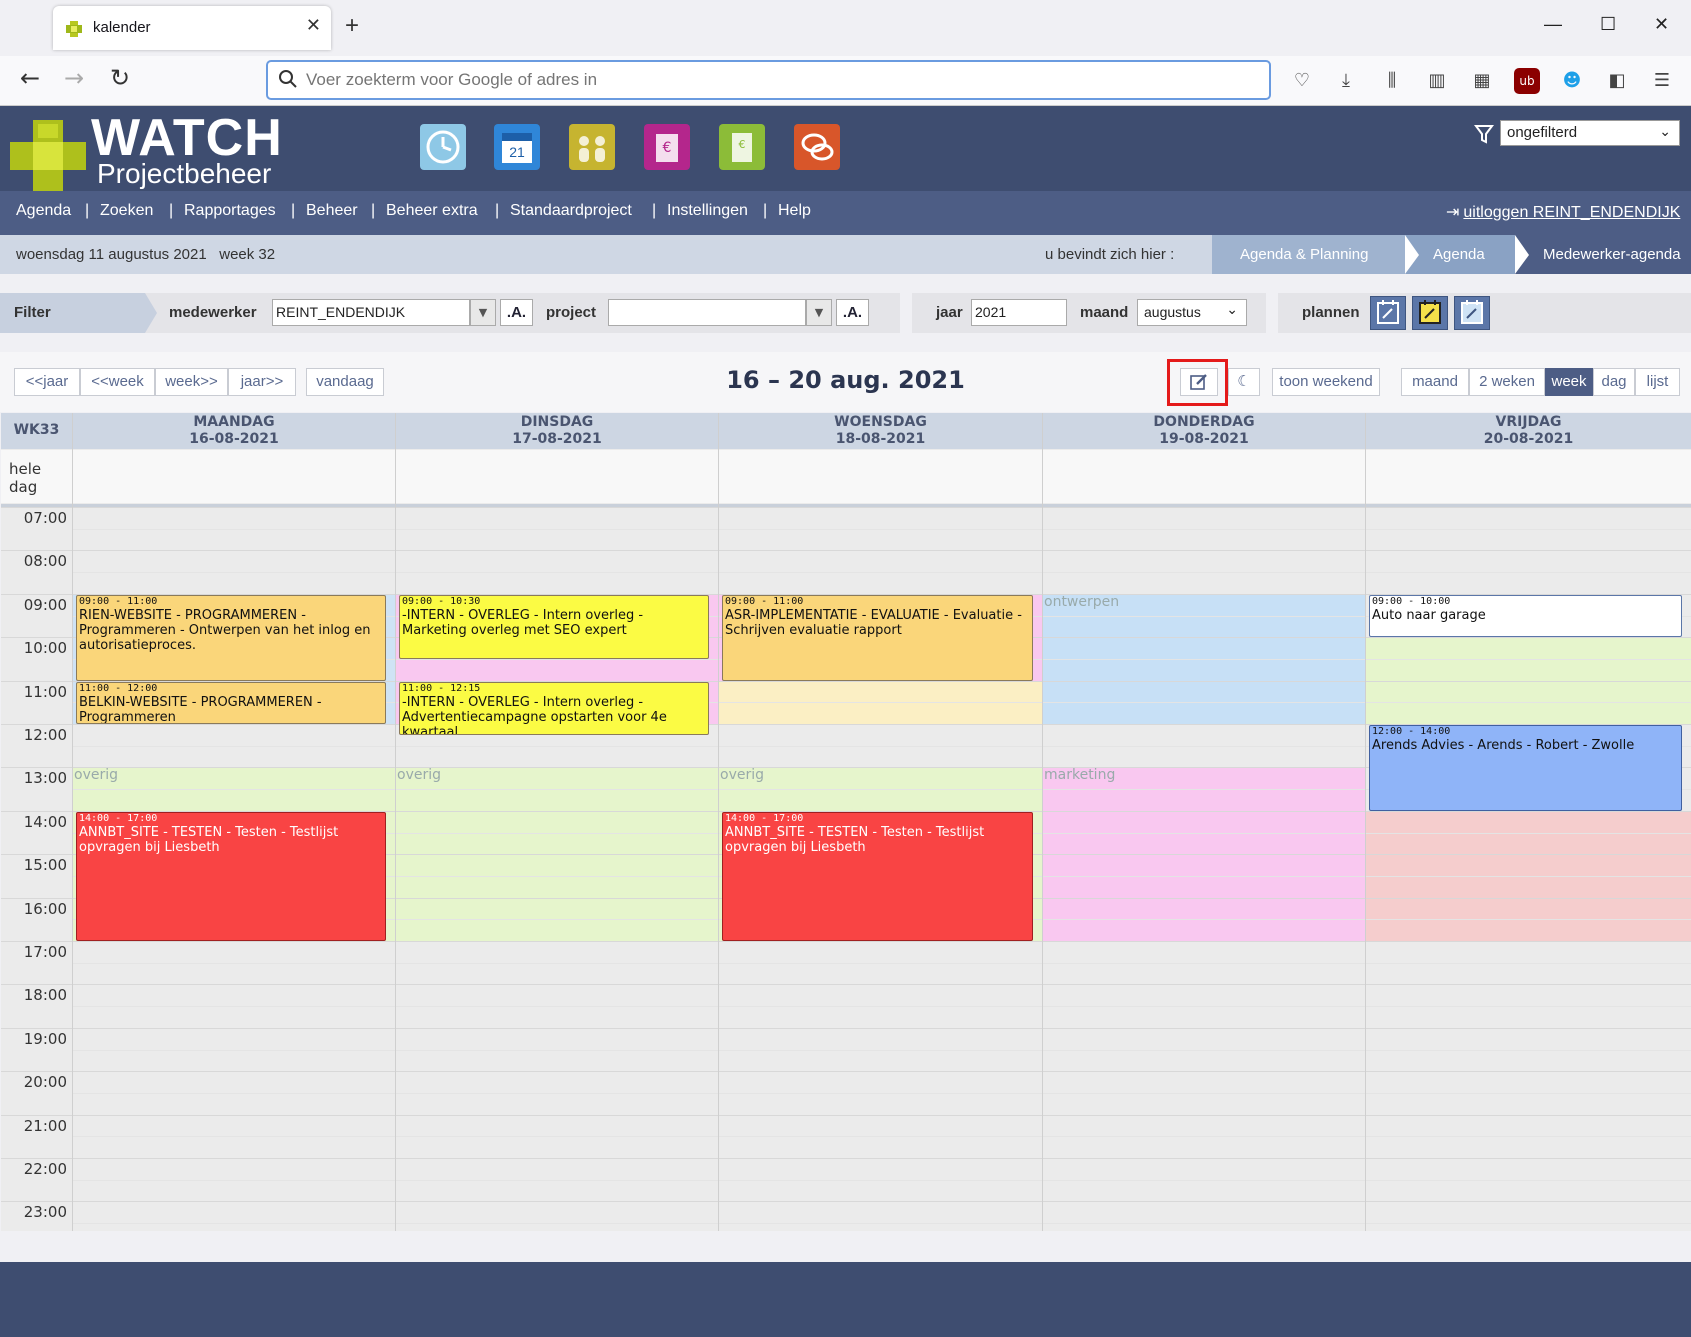 This screenshot has width=1691, height=1337. What do you see at coordinates (1608, 24) in the screenshot?
I see `maximize-icon: ☐` at bounding box center [1608, 24].